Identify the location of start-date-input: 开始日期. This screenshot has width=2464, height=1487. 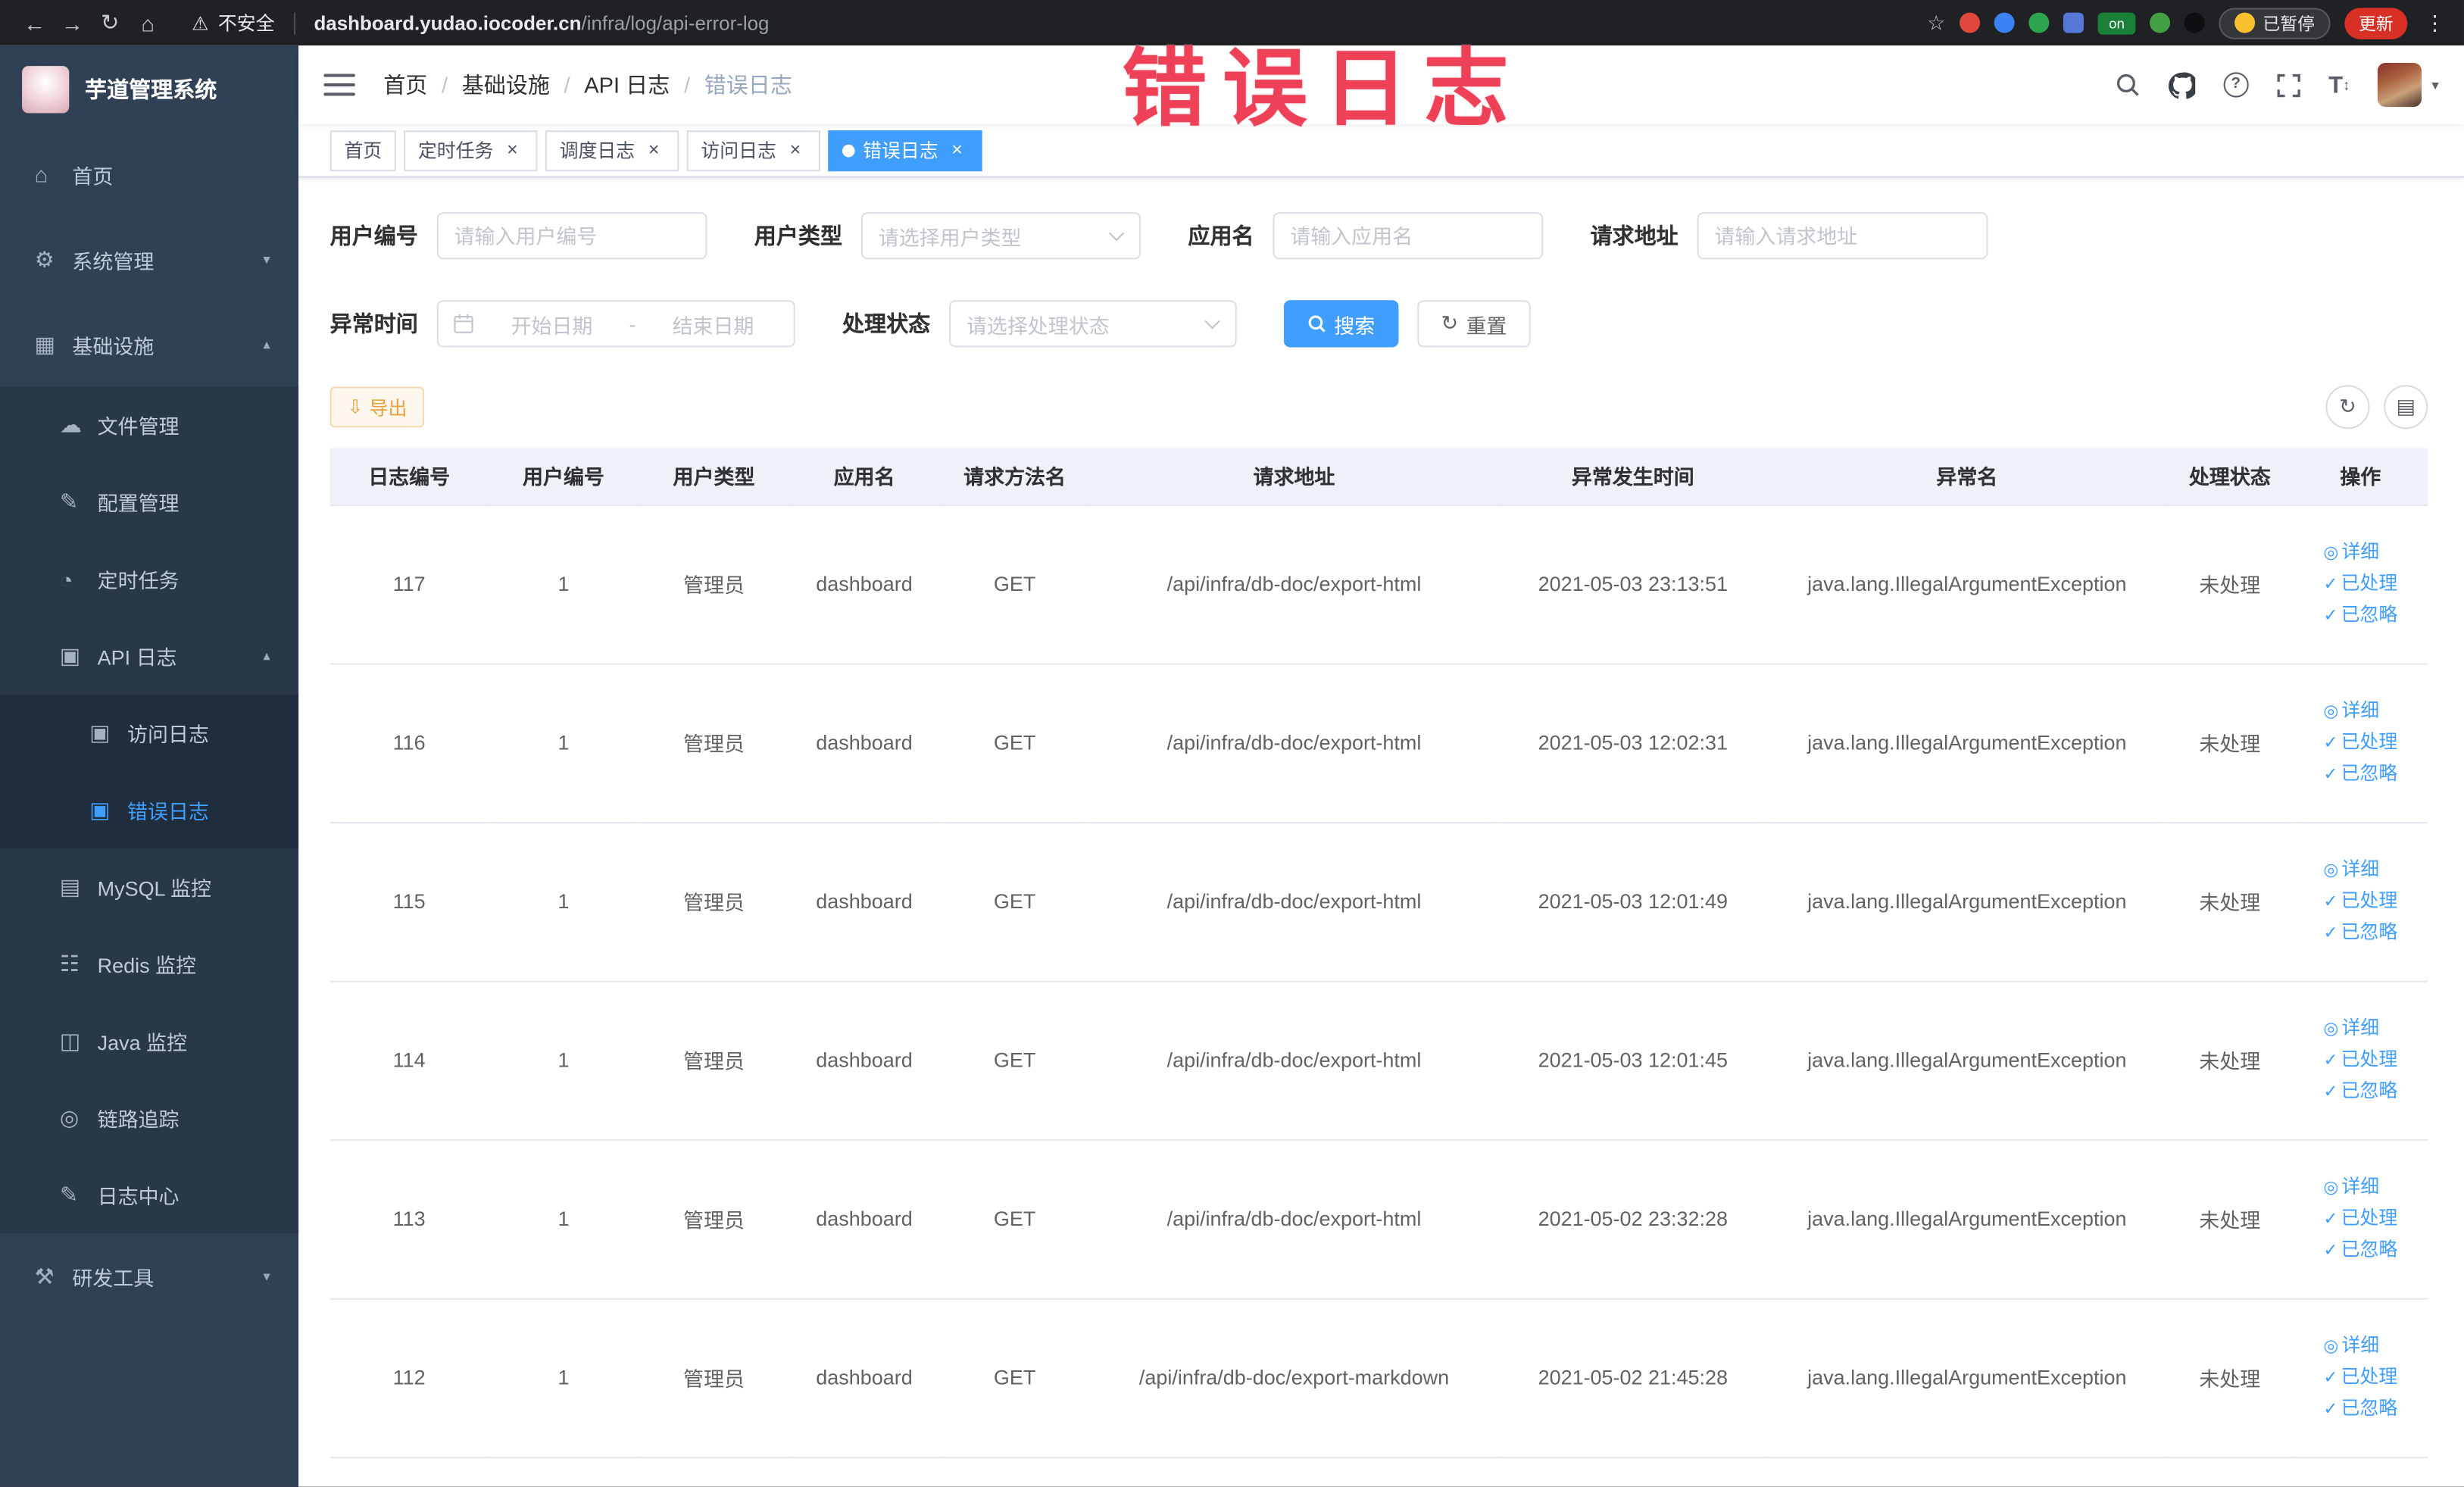
(552, 324).